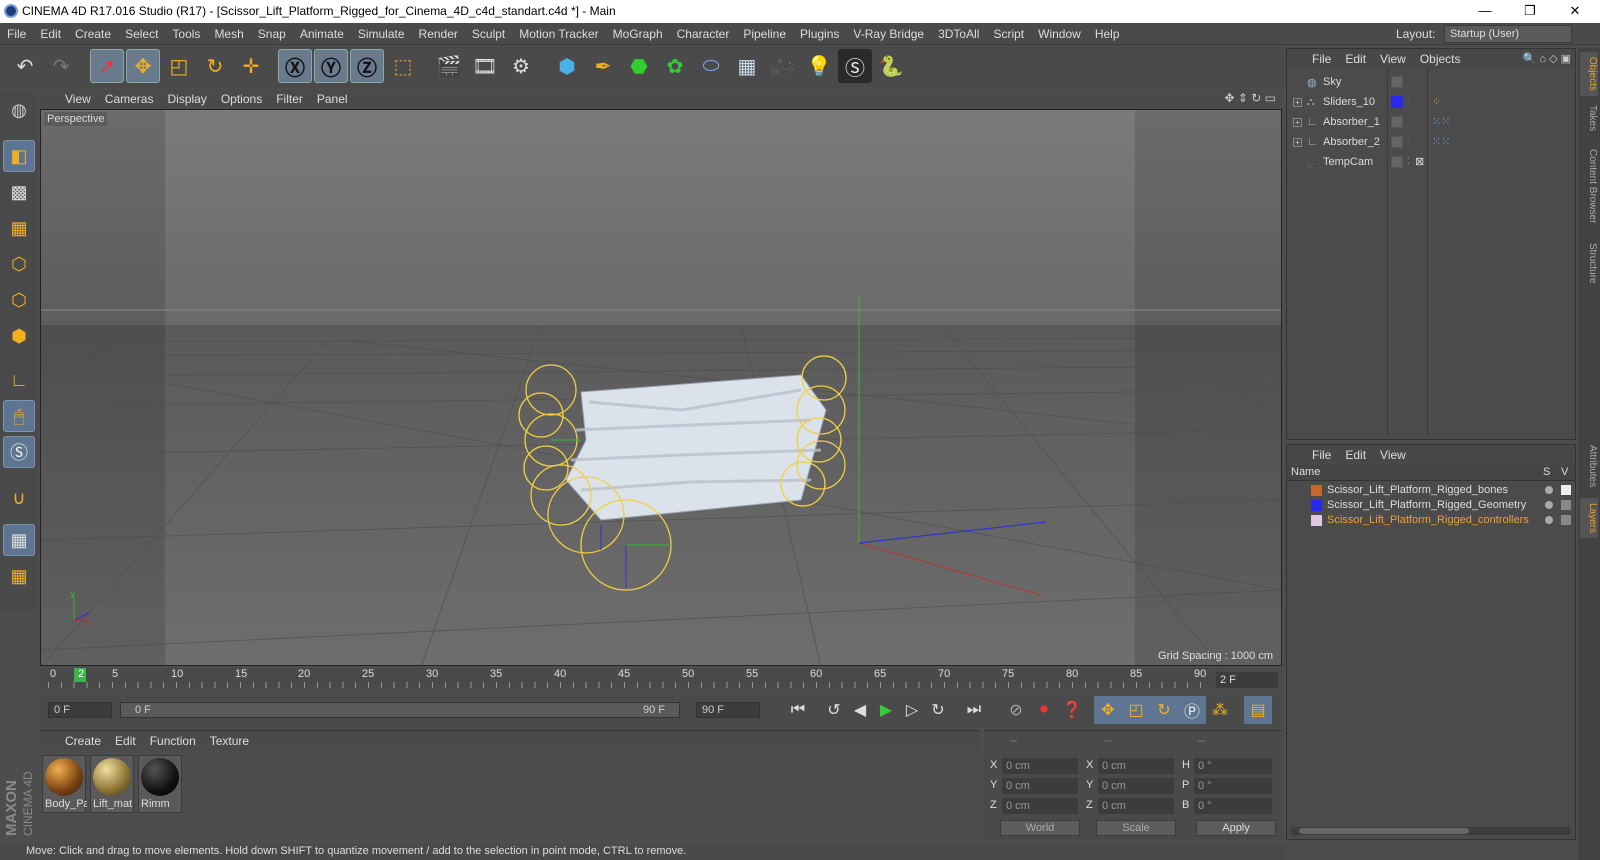 The image size is (1600, 860). What do you see at coordinates (888, 34) in the screenshot?
I see `menu-vray-bridge: V-Ray Bridge` at bounding box center [888, 34].